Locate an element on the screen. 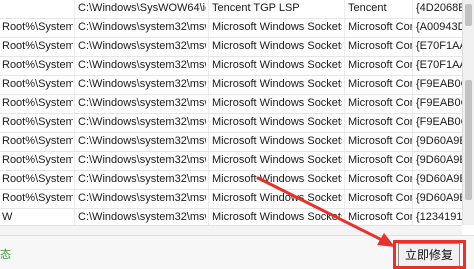 Image resolution: width=474 pixels, height=269 pixels. row-vendor-cell: Tencent is located at coordinates (367, 8).